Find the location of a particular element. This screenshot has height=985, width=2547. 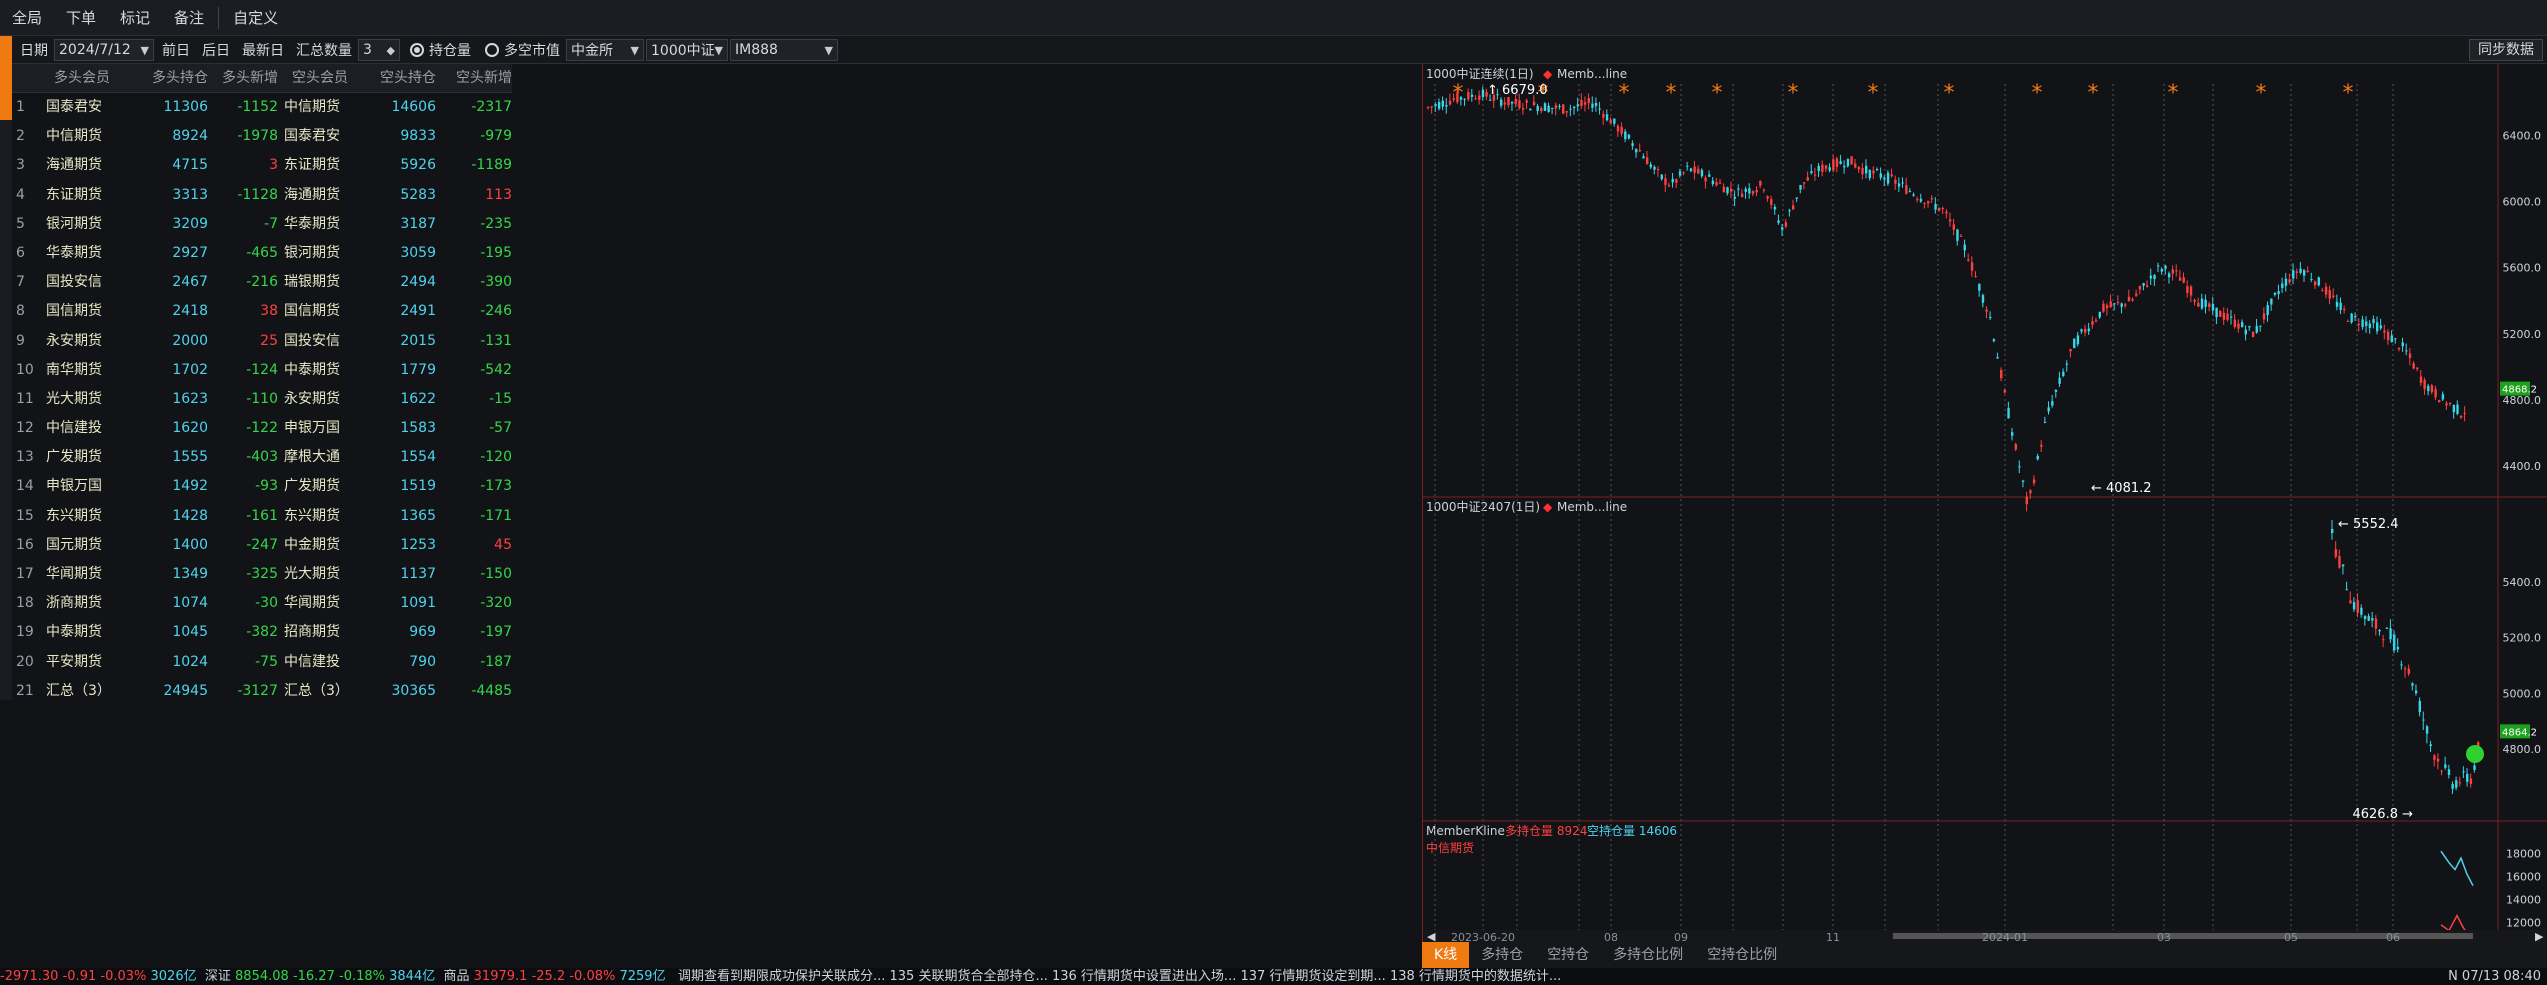

tab-short-ratio: 空持仓比例 is located at coordinates (1742, 955).